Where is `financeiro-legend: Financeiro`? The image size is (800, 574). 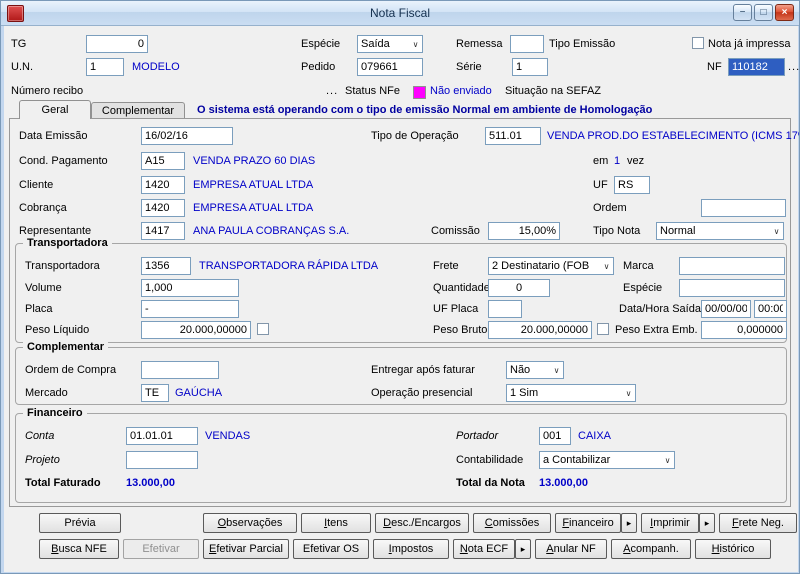
financeiro-legend: Financeiro is located at coordinates (55, 413).